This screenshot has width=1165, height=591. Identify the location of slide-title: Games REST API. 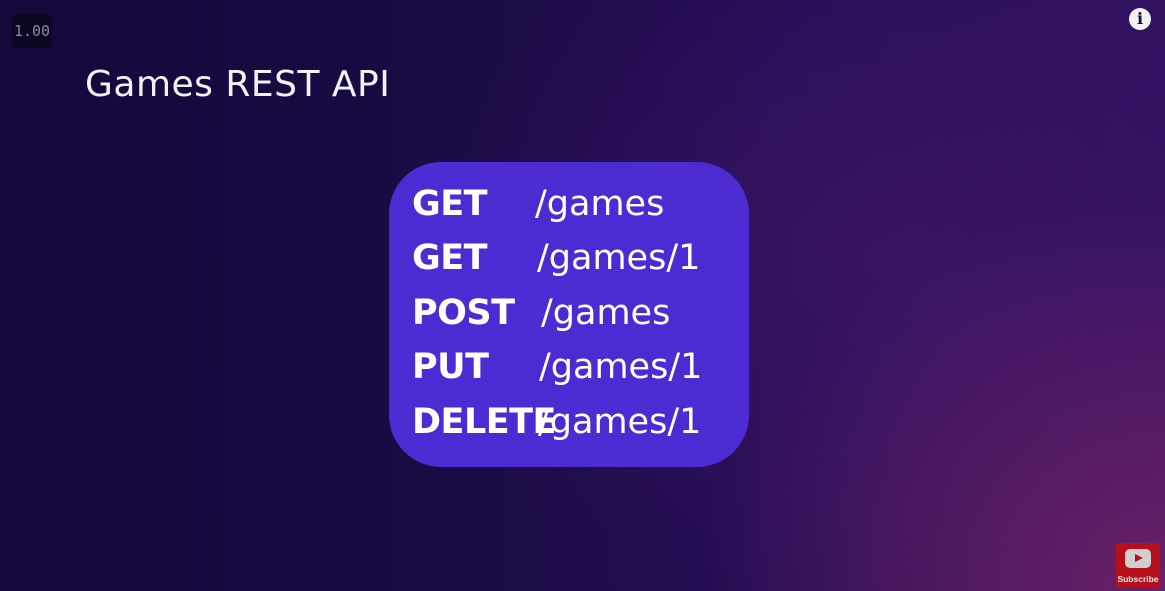
(238, 84).